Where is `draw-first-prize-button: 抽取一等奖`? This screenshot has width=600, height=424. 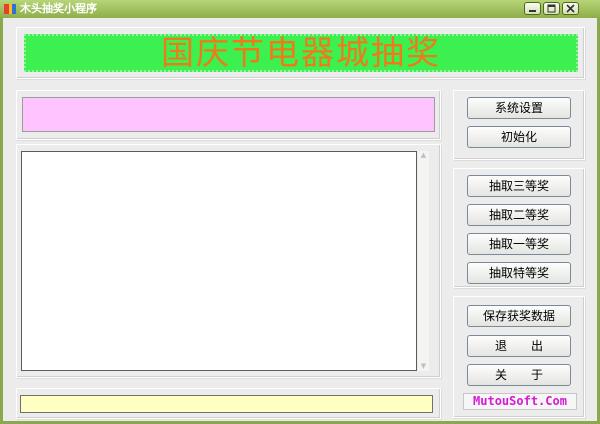 draw-first-prize-button: 抽取一等奖 is located at coordinates (519, 244).